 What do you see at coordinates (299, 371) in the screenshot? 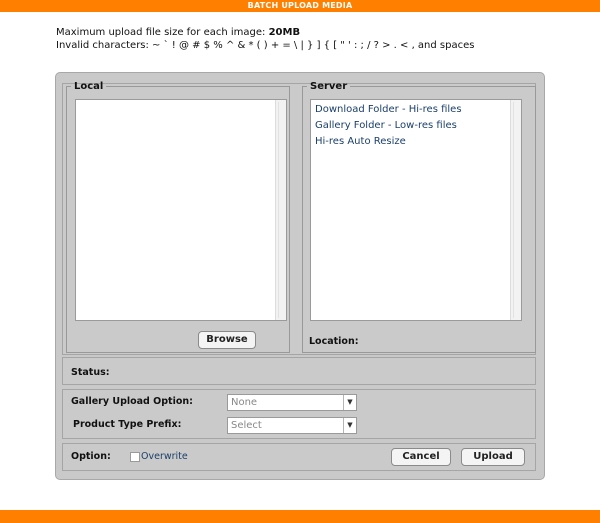
I see `status-section` at bounding box center [299, 371].